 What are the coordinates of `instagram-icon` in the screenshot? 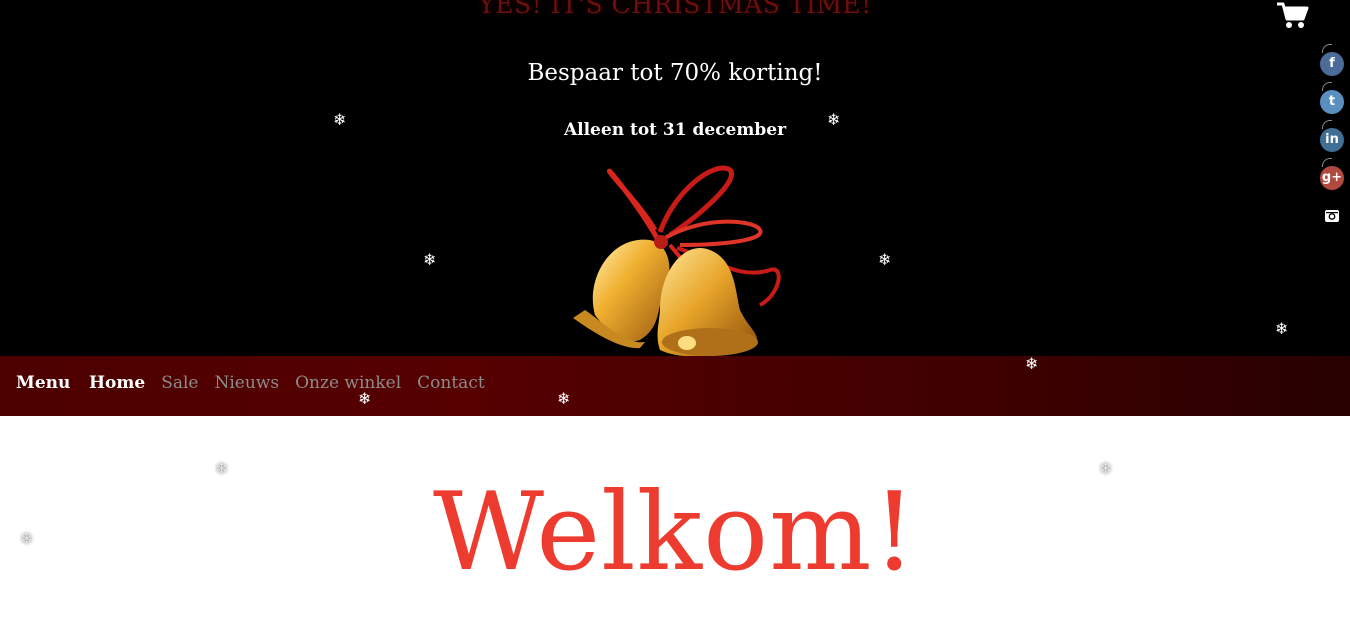 It's located at (1332, 215).